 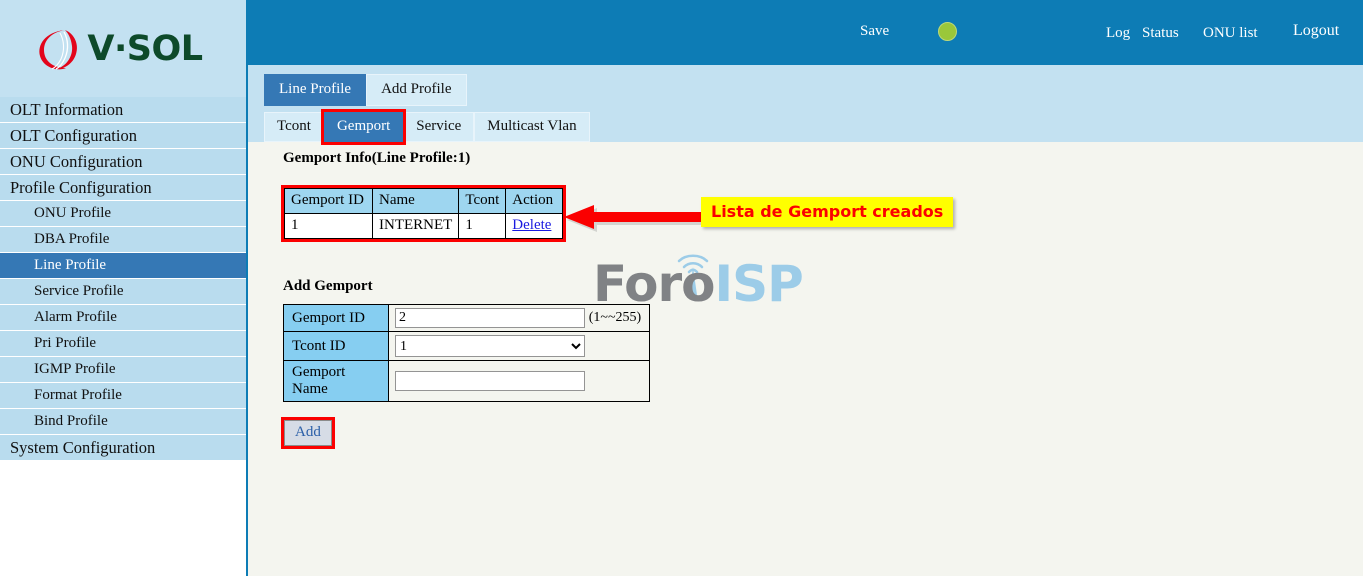 What do you see at coordinates (123, 291) in the screenshot?
I see `sidebar-item-service-profile: Service Profile` at bounding box center [123, 291].